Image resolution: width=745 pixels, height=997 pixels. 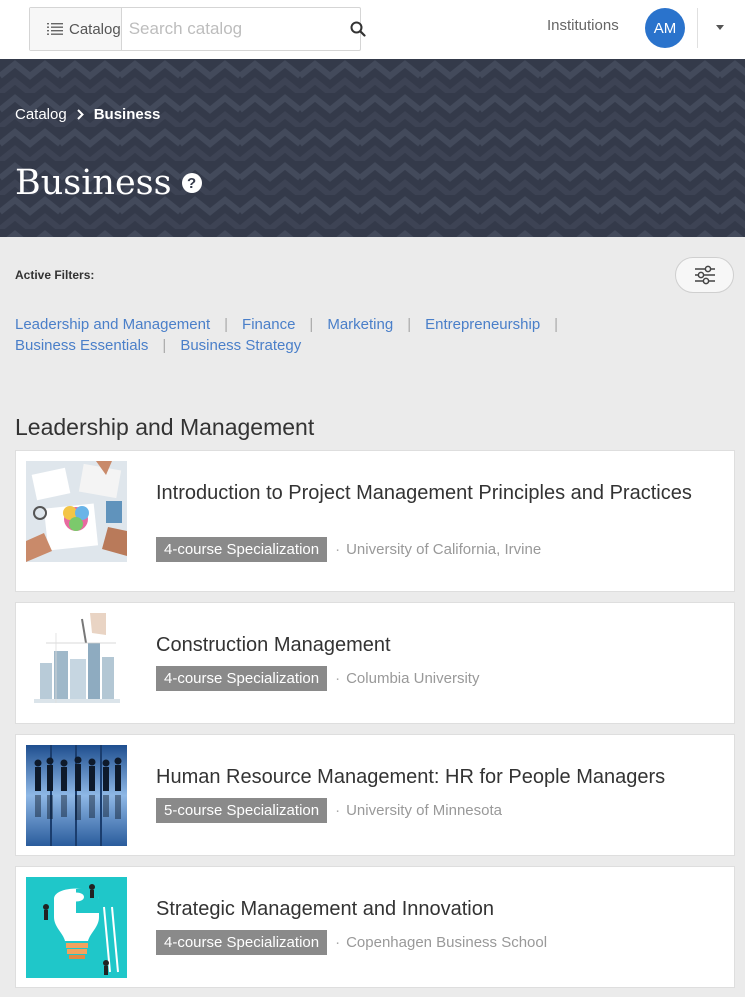 What do you see at coordinates (444, 549) in the screenshot?
I see `partner-name: University of California, Irvine` at bounding box center [444, 549].